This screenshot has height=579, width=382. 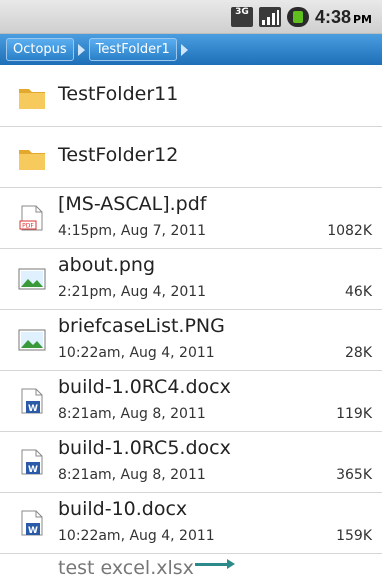 I want to click on file-name: test excel.xlsx, so click(x=126, y=568).